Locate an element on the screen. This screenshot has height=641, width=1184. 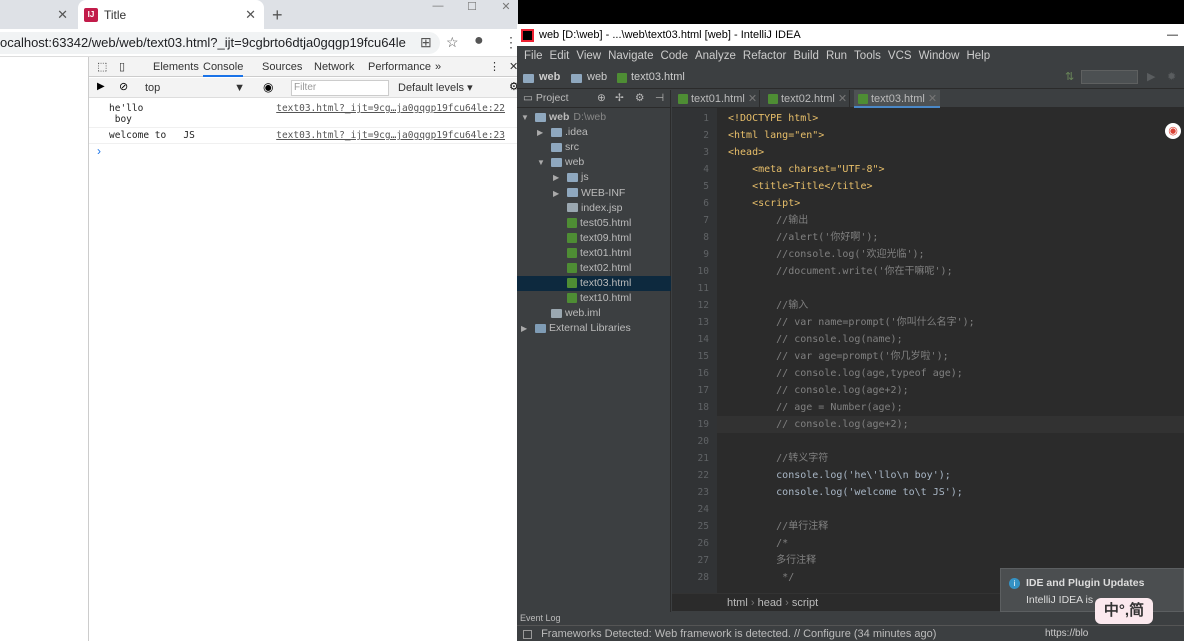
tab-elements: Elements is located at coordinates (176, 67).